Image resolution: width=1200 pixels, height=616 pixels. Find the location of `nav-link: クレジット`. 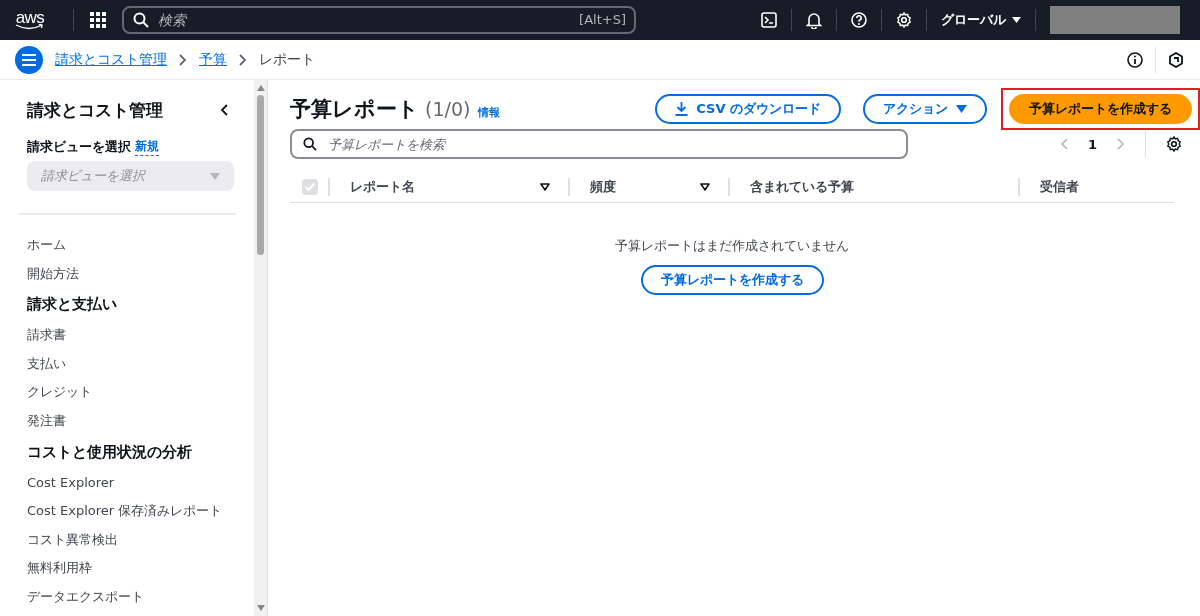

nav-link: クレジット is located at coordinates (140, 392).